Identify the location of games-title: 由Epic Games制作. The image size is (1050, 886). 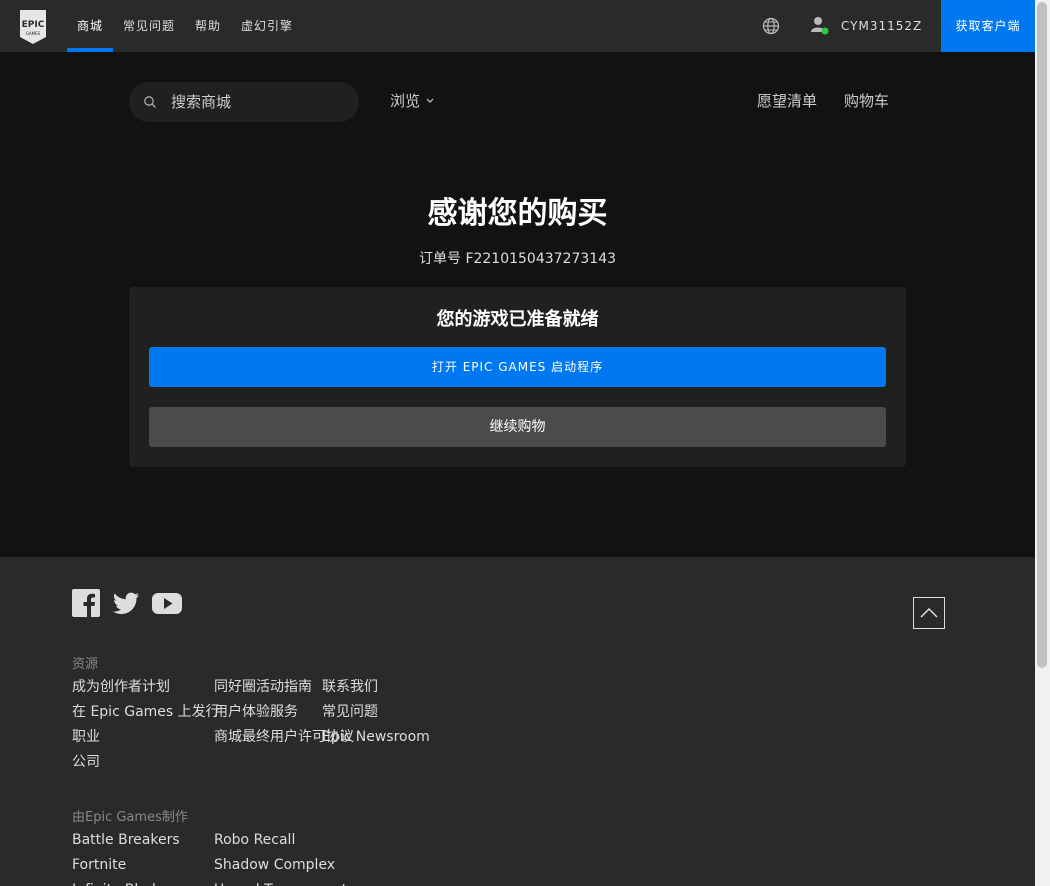
(130, 817).